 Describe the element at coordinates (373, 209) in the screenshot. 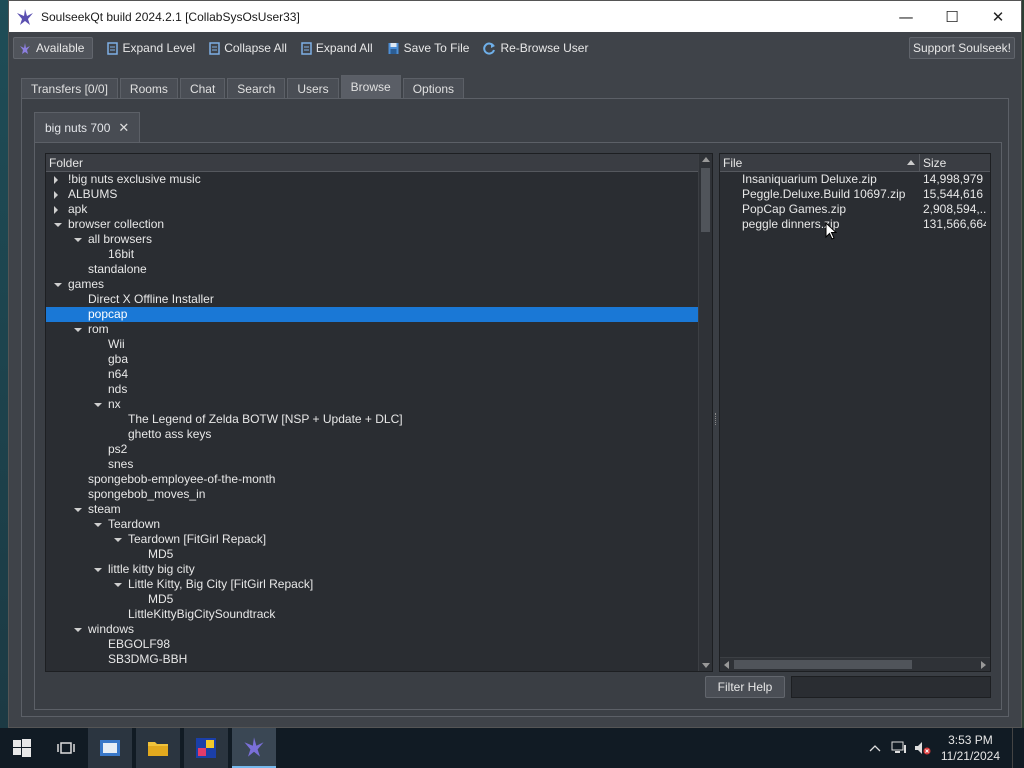

I see `tree-row: apk` at that location.